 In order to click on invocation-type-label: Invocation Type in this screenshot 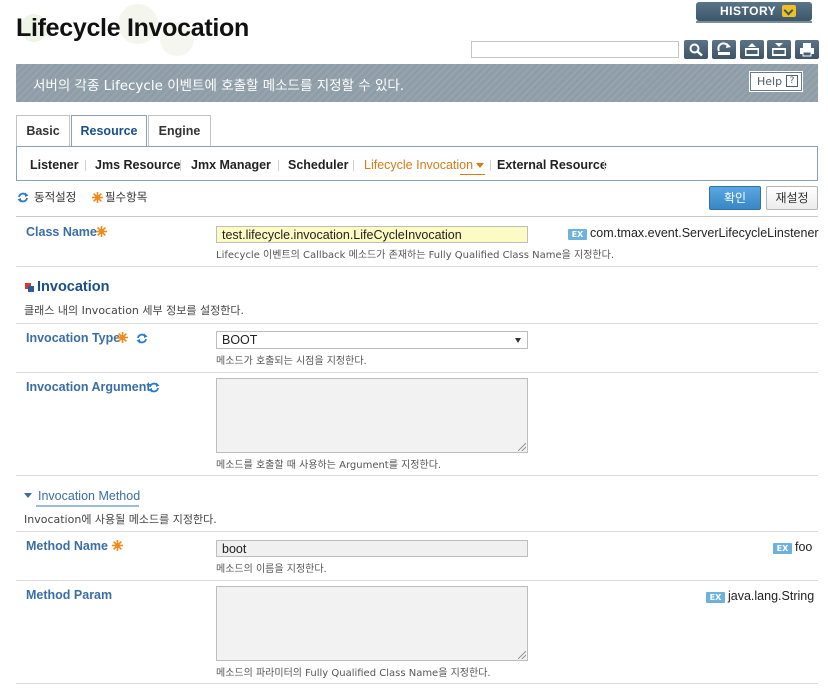, I will do `click(73, 338)`.